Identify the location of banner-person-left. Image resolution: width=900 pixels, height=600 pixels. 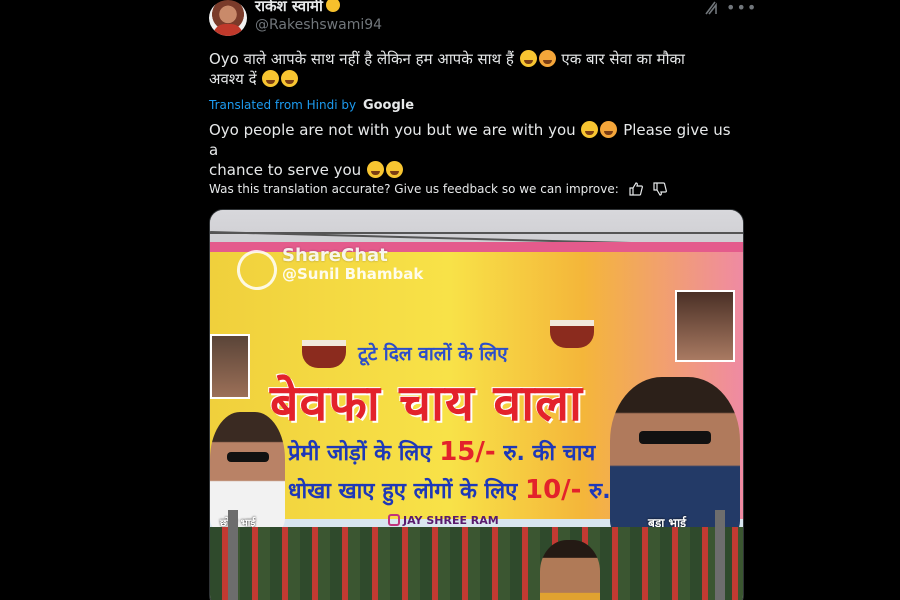
(247, 471).